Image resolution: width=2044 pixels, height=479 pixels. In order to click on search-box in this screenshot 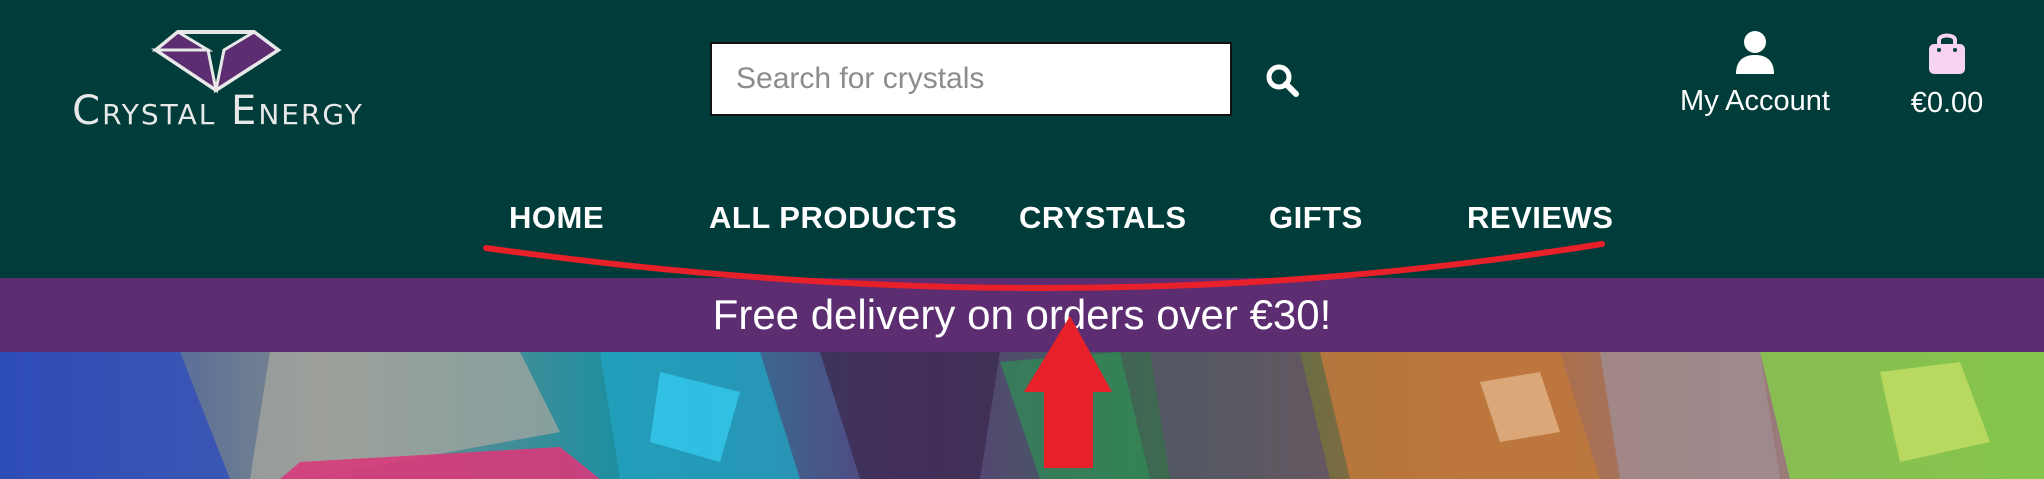, I will do `click(971, 79)`.